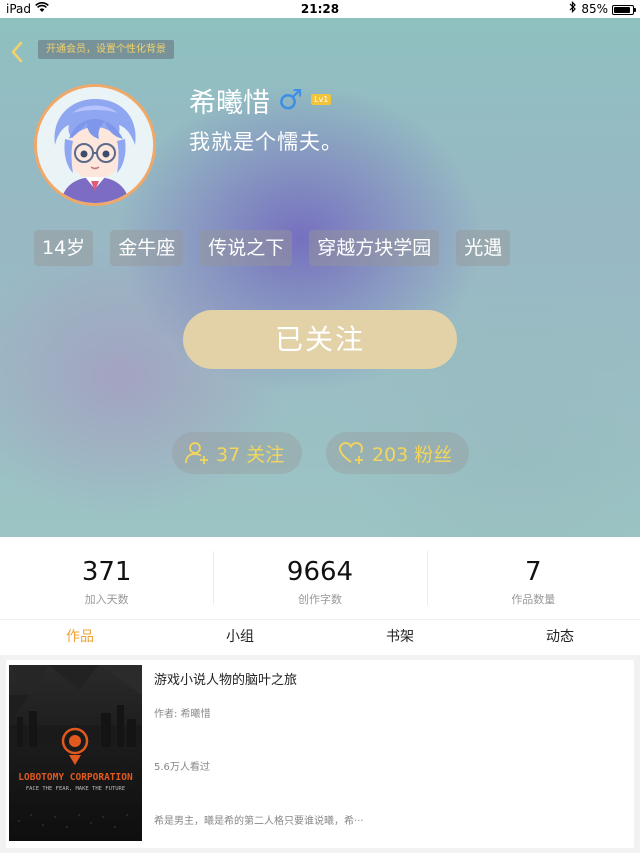 The image size is (640, 853). What do you see at coordinates (291, 99) in the screenshot?
I see `male-gender-icon: ♂` at bounding box center [291, 99].